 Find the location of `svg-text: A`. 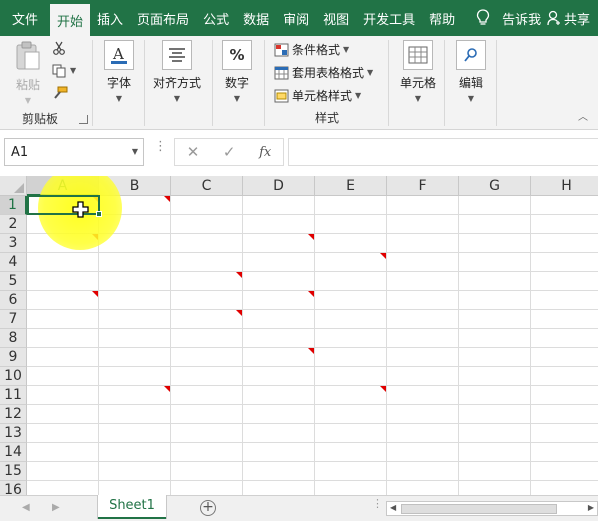

svg-text: A is located at coordinates (118, 54).